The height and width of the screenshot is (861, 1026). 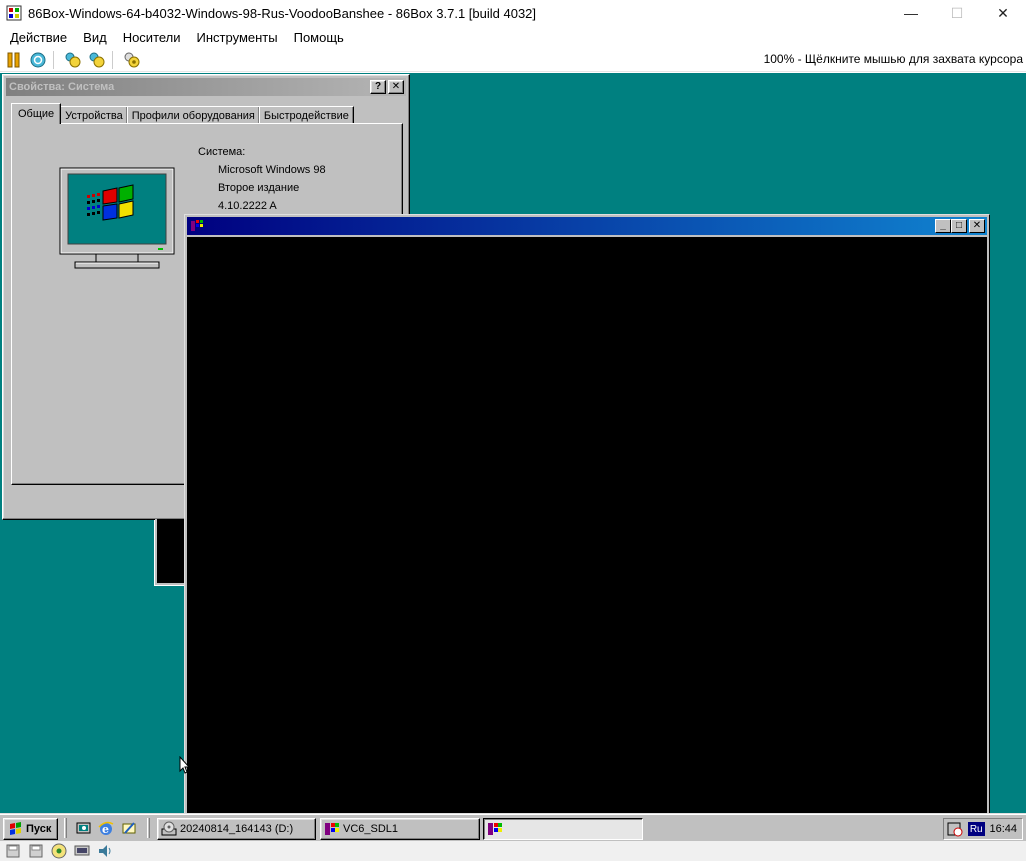 What do you see at coordinates (495, 829) in the screenshot?
I see `sdl-app-icon` at bounding box center [495, 829].